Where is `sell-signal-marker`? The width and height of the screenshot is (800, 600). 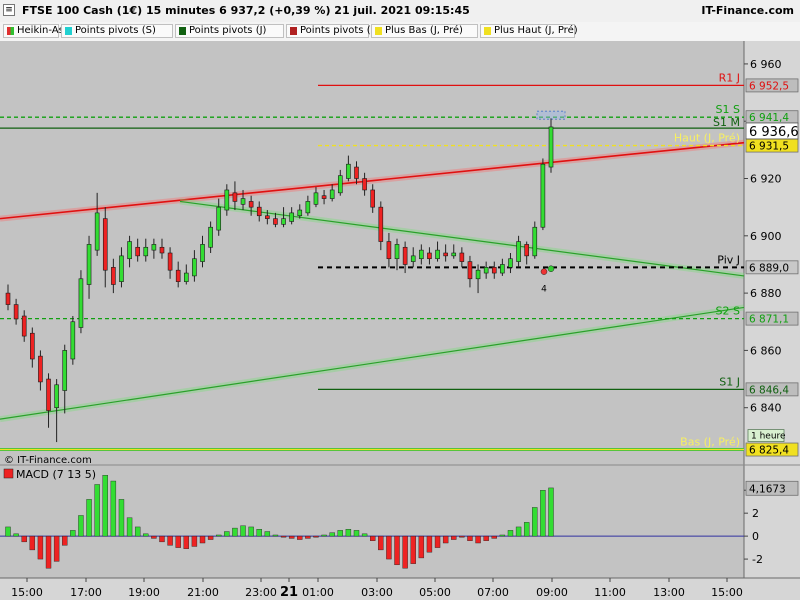
sell-signal-marker is located at coordinates (544, 271).